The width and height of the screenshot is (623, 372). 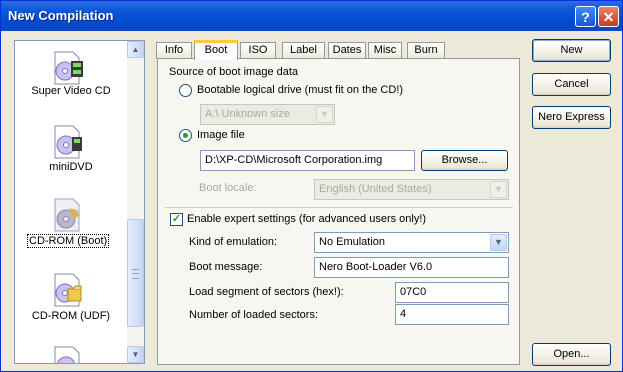 I want to click on image-file-input: D:\XP-CD\Microsoft Corporation.img, so click(x=307, y=160).